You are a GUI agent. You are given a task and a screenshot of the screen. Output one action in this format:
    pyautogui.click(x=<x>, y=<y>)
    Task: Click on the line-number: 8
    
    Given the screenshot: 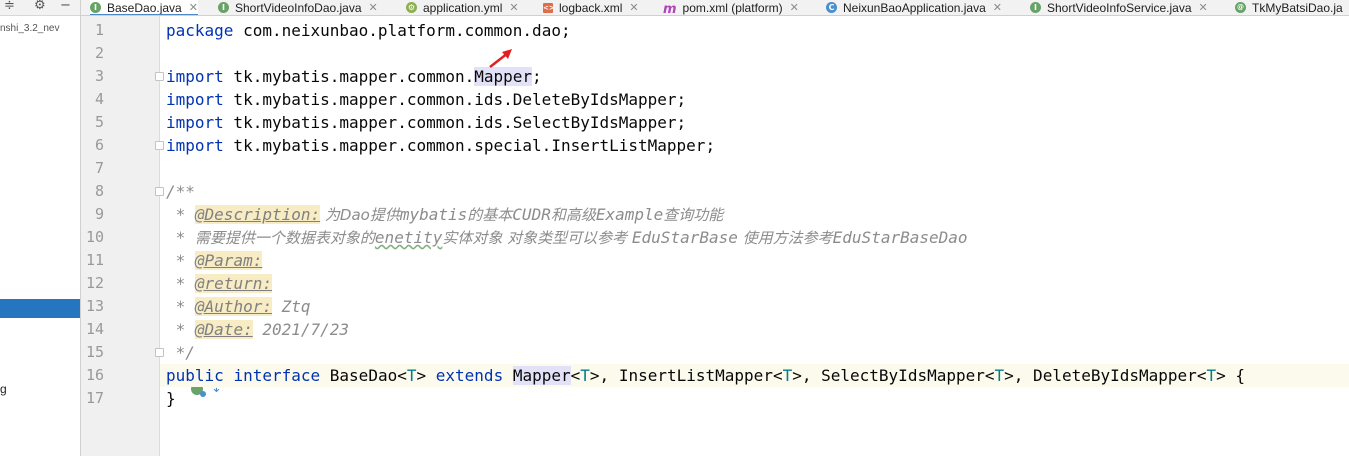 What is the action you would take?
    pyautogui.click(x=99, y=191)
    